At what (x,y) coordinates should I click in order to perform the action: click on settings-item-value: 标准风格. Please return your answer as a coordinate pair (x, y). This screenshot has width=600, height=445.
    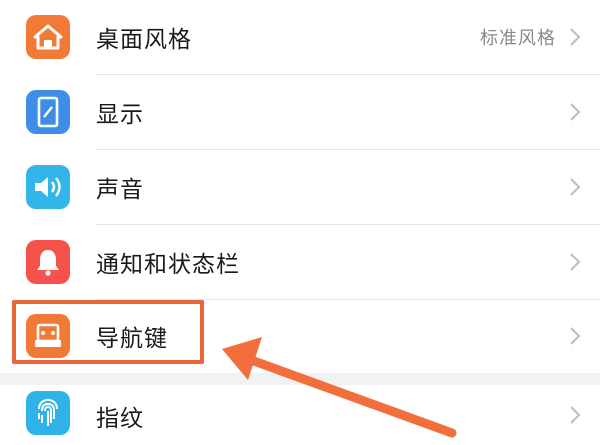
    Looking at the image, I should click on (518, 38).